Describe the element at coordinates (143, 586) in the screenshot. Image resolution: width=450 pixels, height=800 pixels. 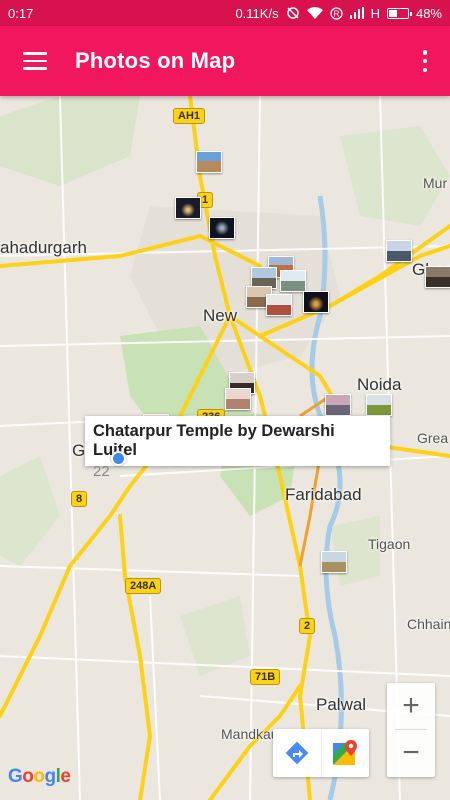
I see `road-shield-nh248a: 248A` at that location.